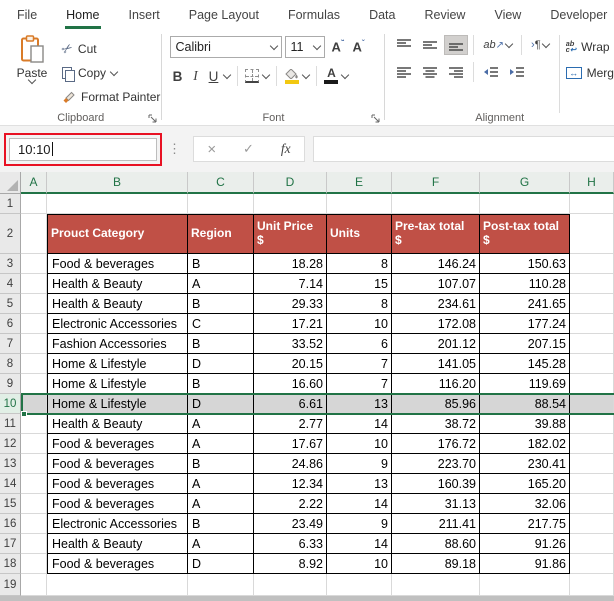  I want to click on cell-C11: A, so click(221, 424).